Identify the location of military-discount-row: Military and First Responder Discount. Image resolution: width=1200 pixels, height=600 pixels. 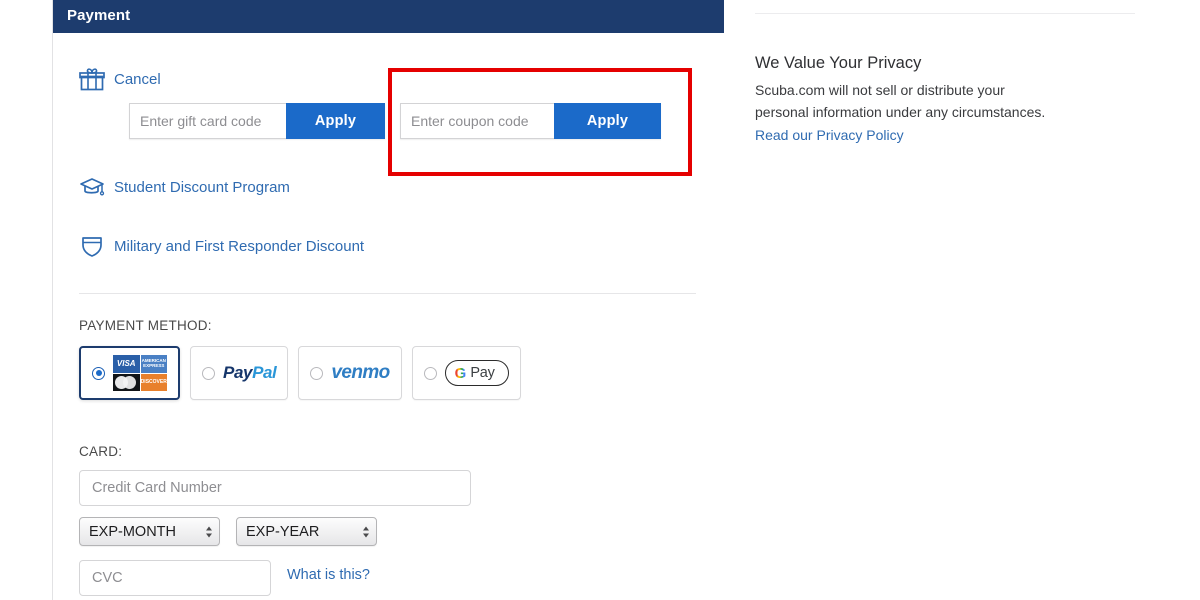
(221, 246).